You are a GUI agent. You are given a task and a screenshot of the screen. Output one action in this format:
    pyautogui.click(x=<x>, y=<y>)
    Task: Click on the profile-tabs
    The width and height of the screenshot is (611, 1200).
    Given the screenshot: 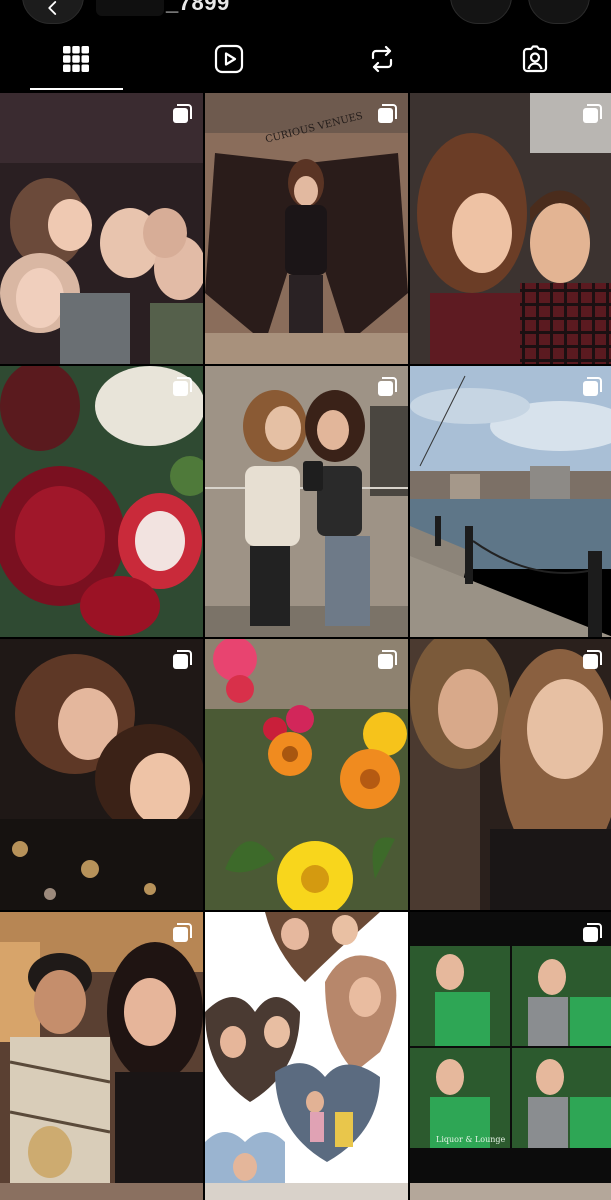 What is the action you would take?
    pyautogui.click(x=305, y=59)
    